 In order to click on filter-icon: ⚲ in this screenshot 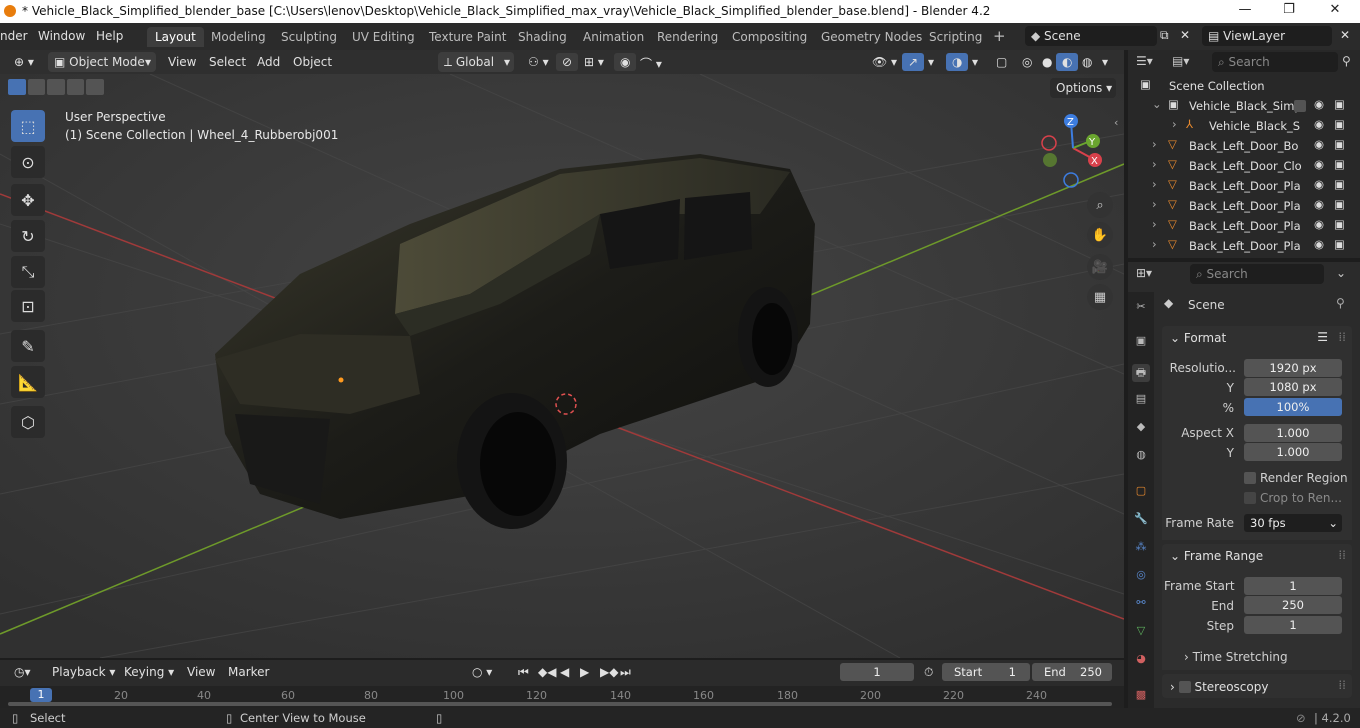, I will do `click(1346, 61)`.